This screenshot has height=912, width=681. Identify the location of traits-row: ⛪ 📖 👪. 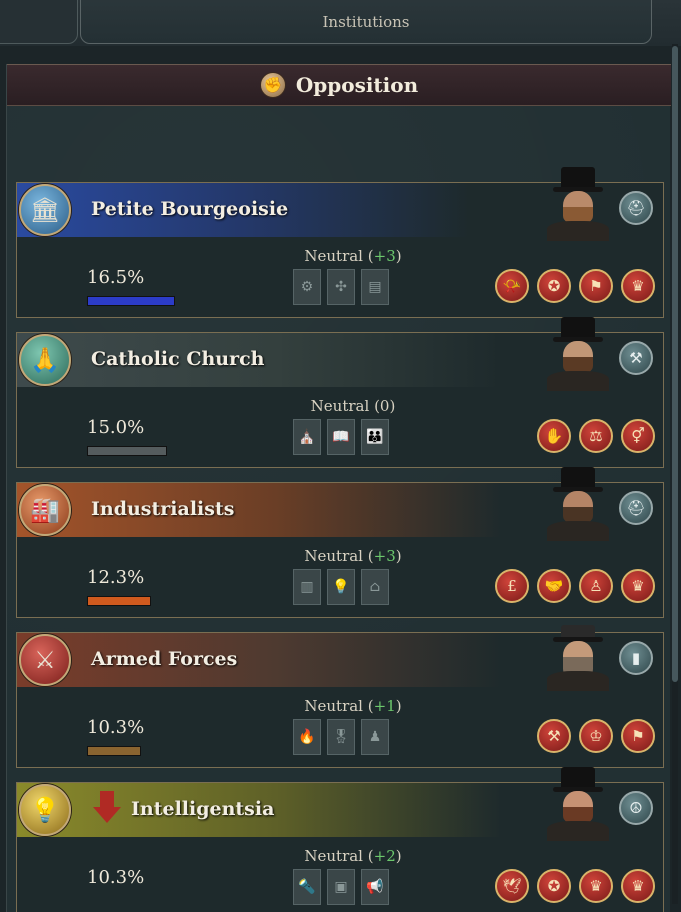
(341, 437).